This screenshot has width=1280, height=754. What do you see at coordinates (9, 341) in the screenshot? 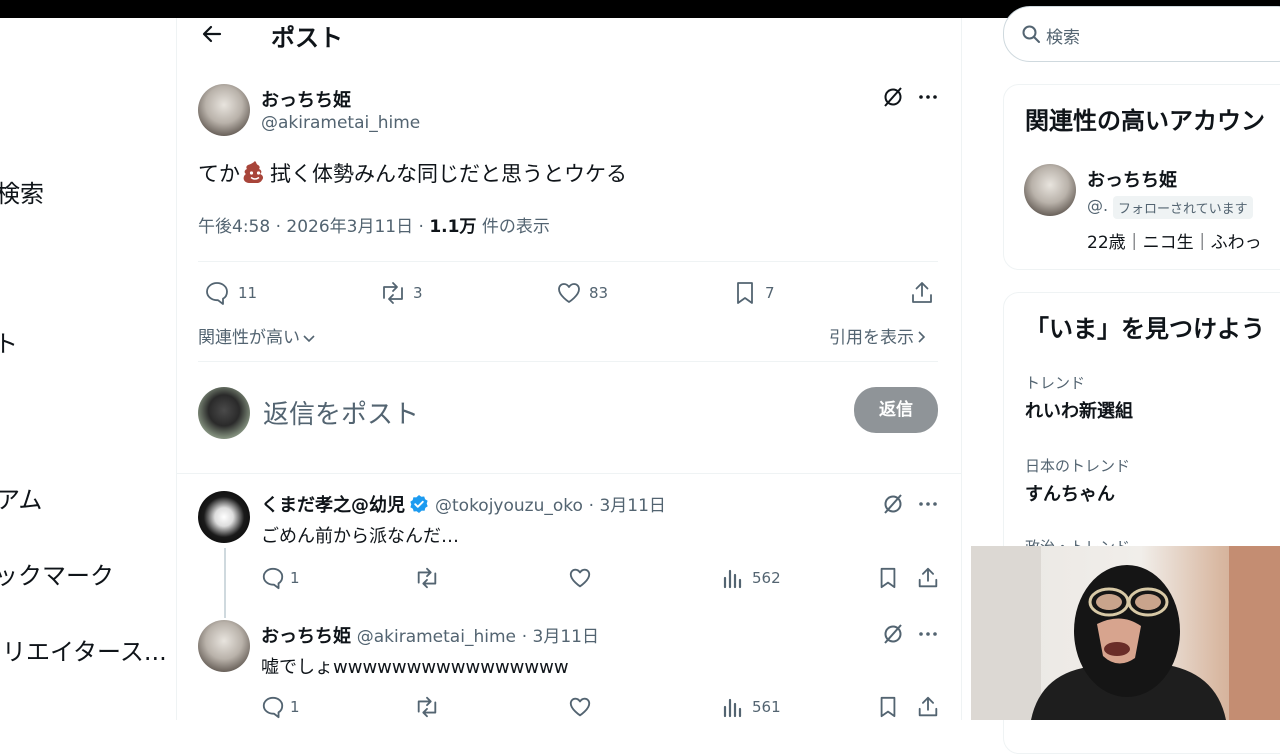
I see `nav-item-notifications: ト` at bounding box center [9, 341].